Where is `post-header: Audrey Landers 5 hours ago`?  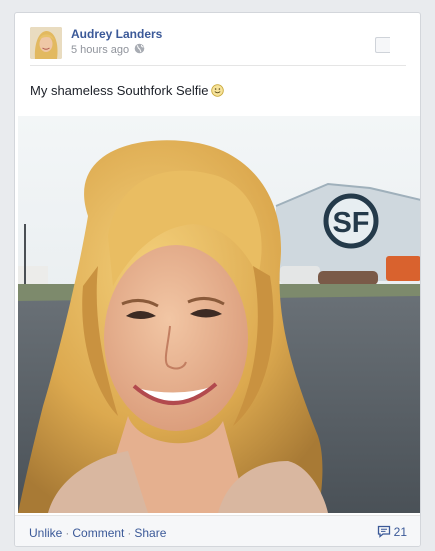
post-header: Audrey Landers 5 hours ago is located at coordinates (210, 44).